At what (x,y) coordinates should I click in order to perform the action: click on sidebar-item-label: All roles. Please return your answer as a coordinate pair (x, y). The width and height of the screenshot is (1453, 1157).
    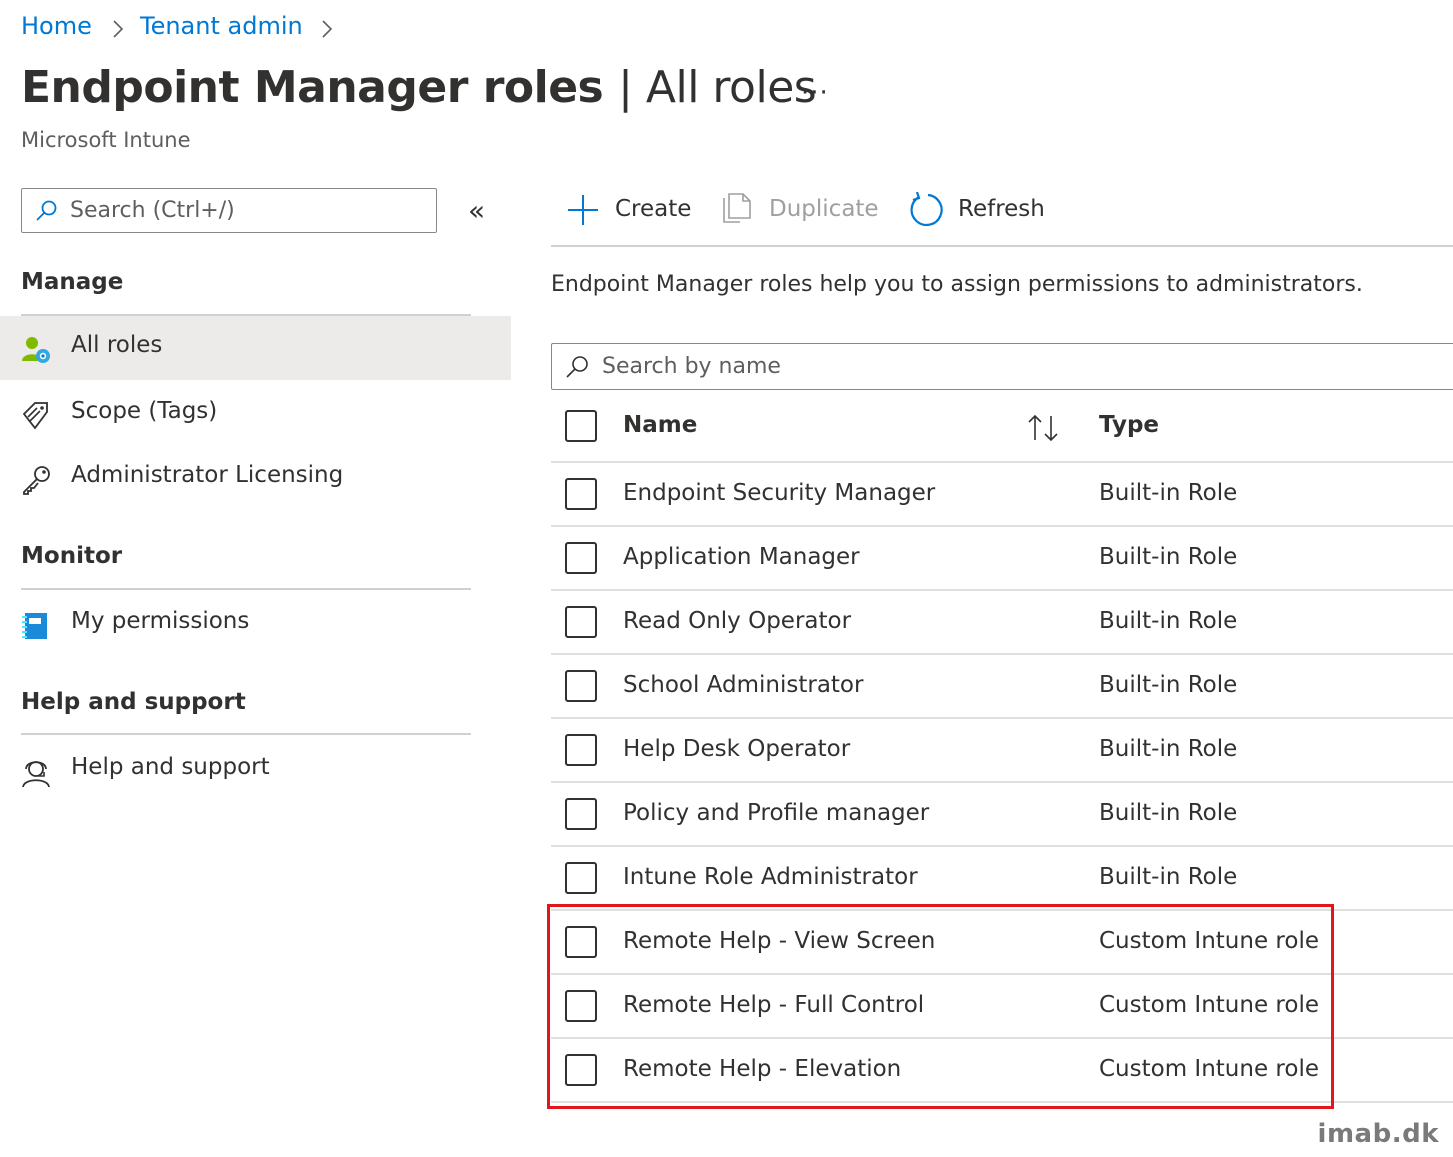
    Looking at the image, I should click on (117, 345).